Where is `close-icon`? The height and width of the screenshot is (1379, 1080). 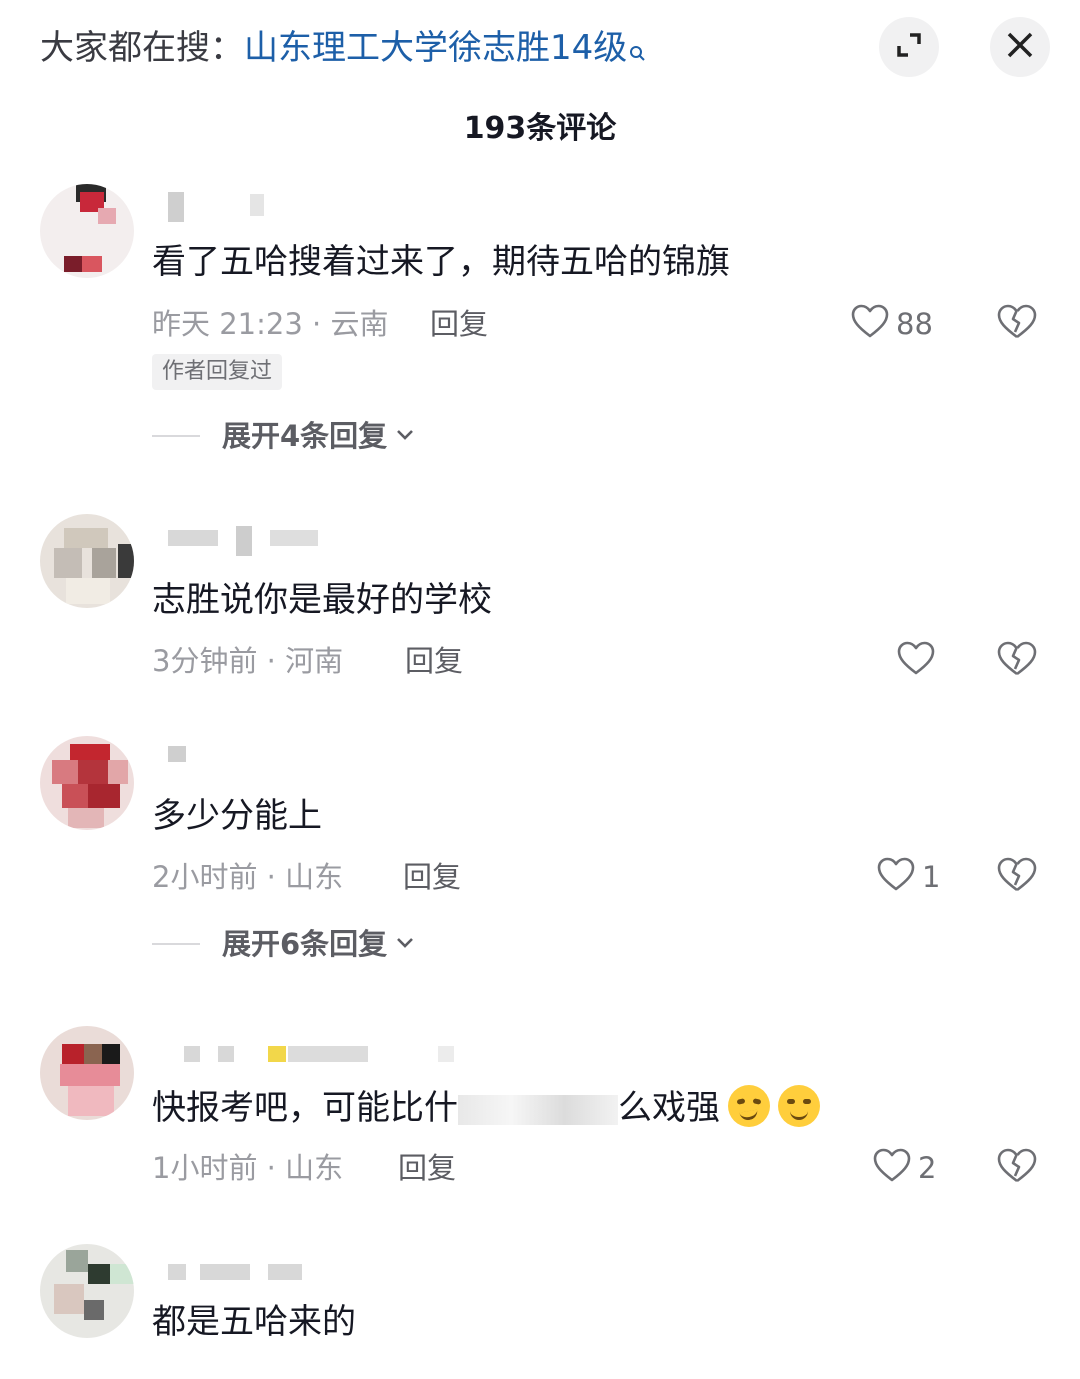 close-icon is located at coordinates (1020, 47).